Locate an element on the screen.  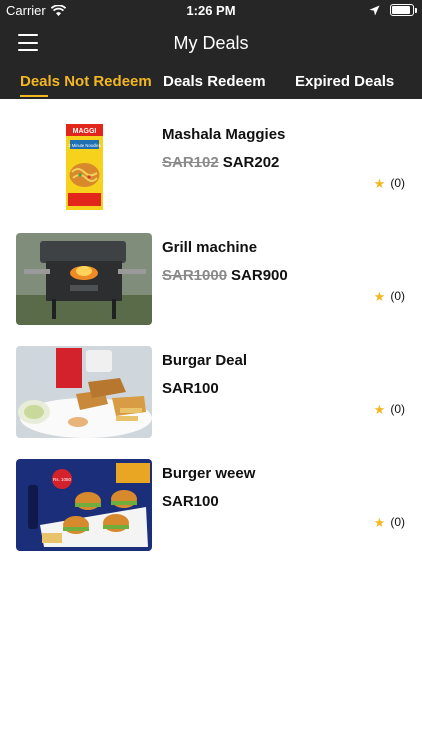
deal-price: SAR1000 SAR900 is located at coordinates (225, 275).